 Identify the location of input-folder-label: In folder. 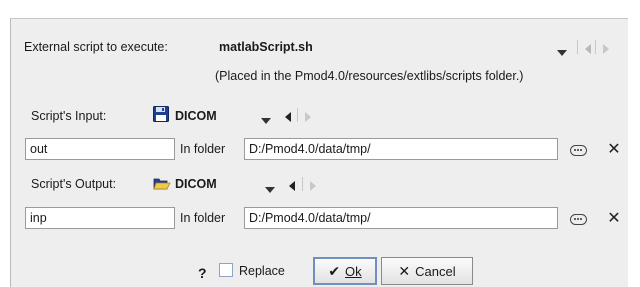
(203, 149).